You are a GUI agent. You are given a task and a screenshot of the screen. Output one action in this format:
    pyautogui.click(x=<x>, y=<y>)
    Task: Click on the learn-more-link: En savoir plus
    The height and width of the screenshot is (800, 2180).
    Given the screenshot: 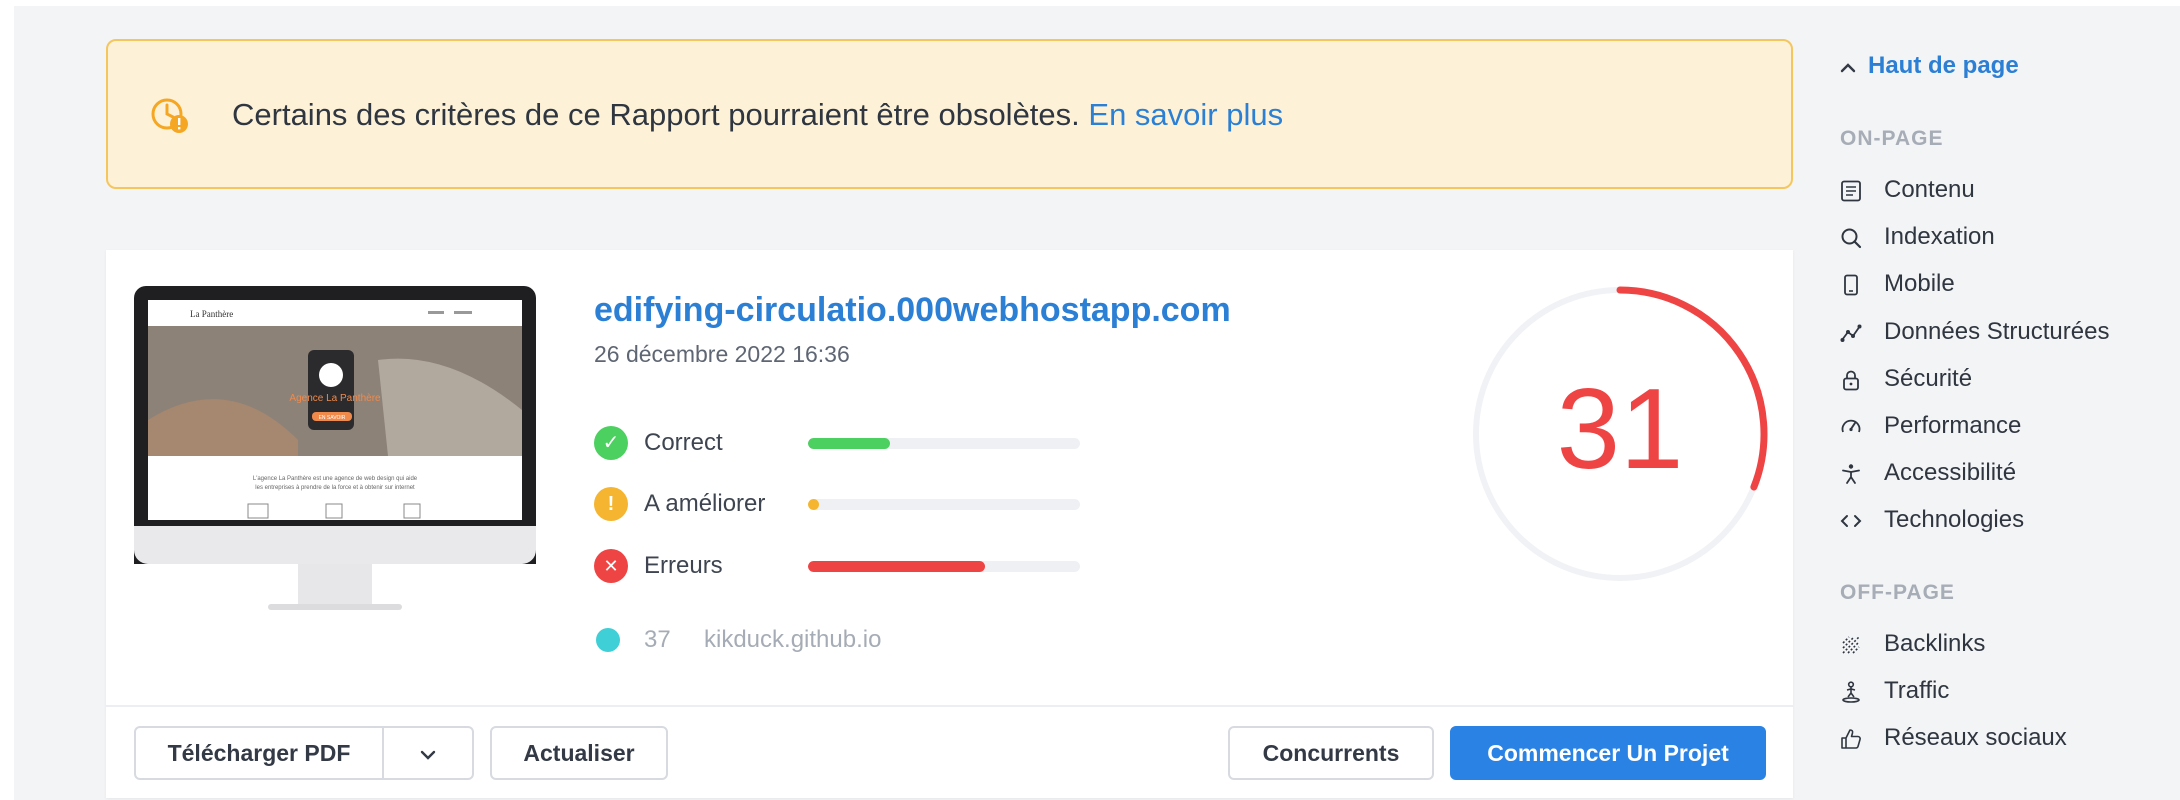 What is the action you would take?
    pyautogui.click(x=1185, y=114)
    